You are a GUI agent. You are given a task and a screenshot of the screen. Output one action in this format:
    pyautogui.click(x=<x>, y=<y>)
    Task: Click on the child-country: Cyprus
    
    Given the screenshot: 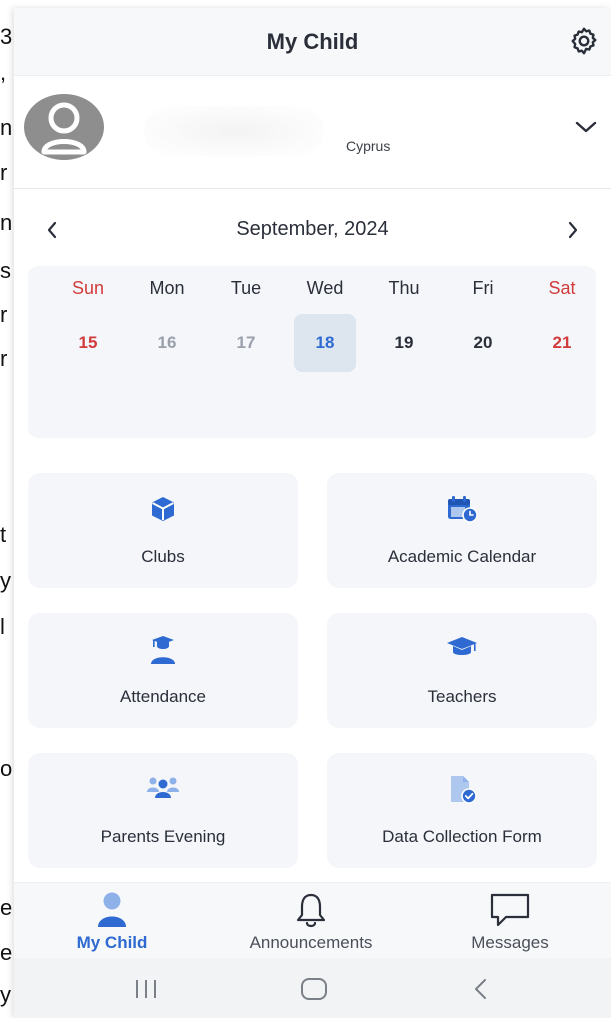 What is the action you would take?
    pyautogui.click(x=368, y=146)
    